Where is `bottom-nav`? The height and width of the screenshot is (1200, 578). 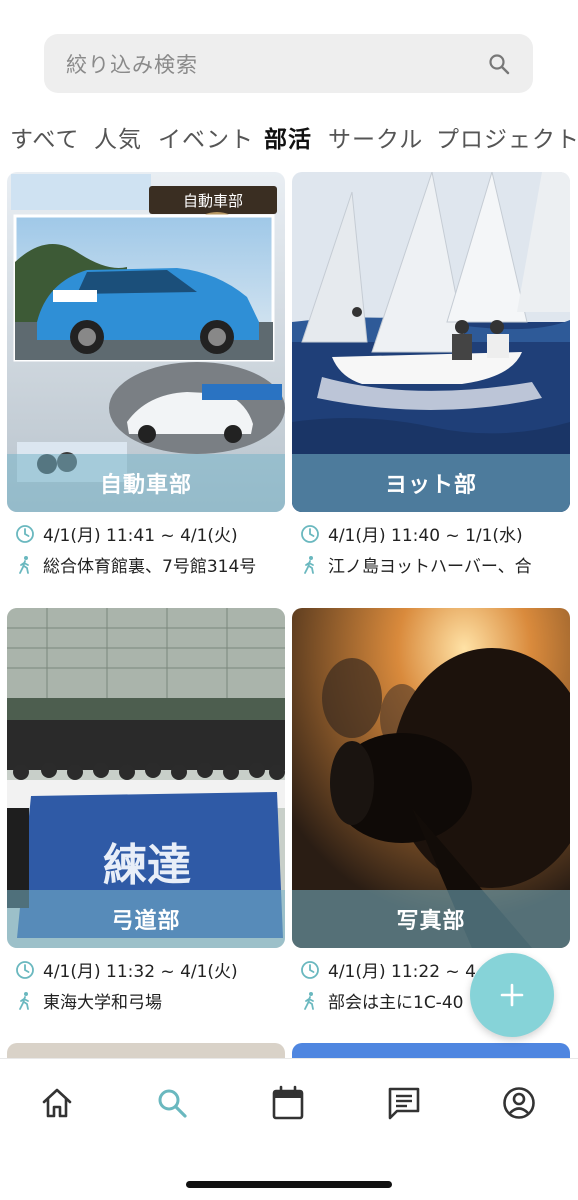 bottom-nav is located at coordinates (289, 1129).